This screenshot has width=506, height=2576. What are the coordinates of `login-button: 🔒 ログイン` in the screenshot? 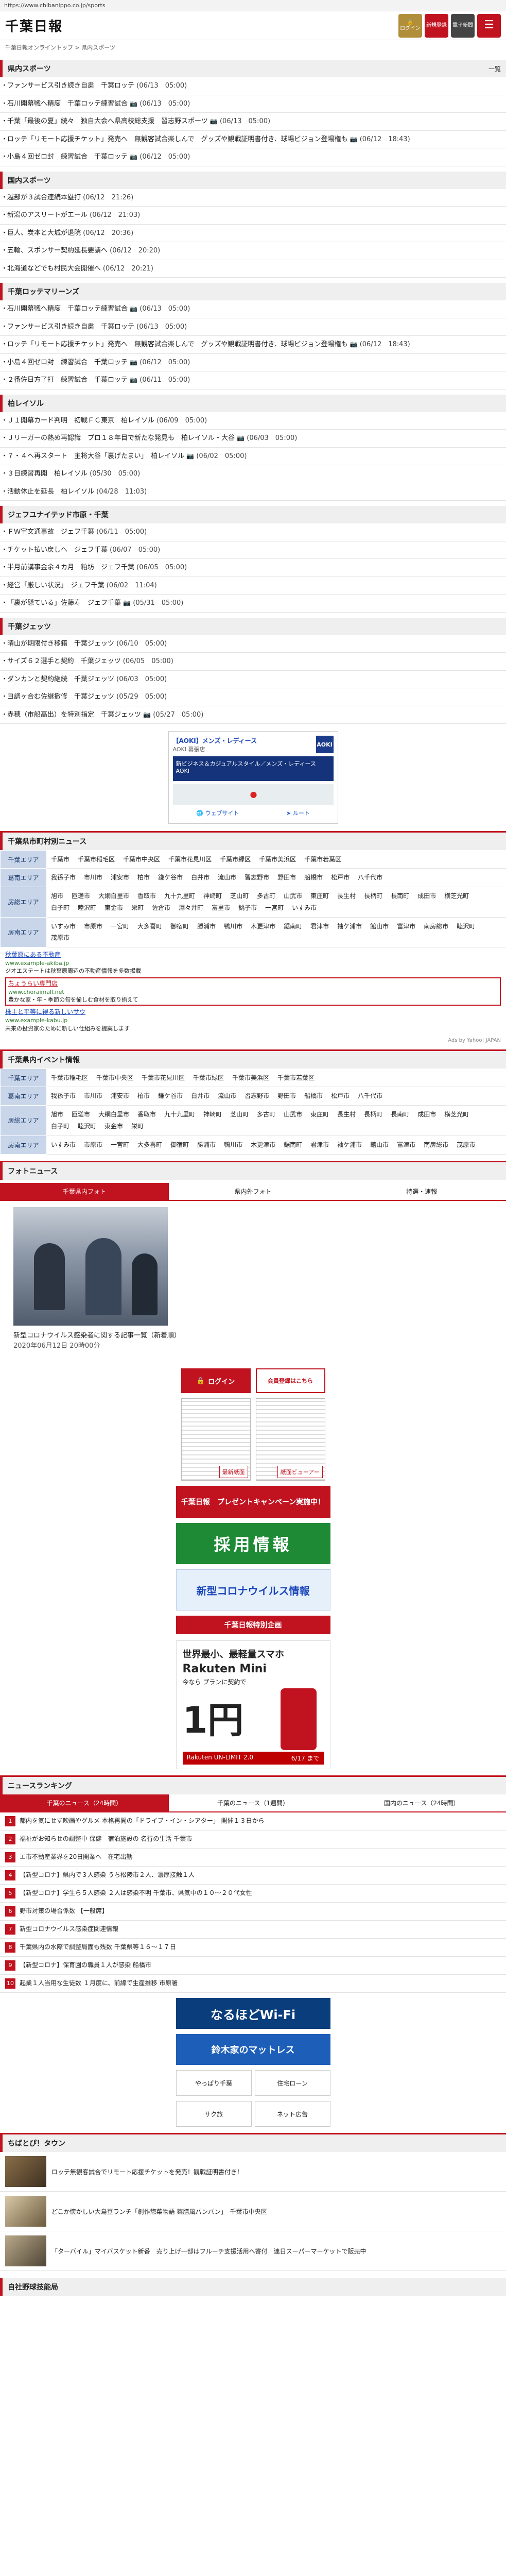 It's located at (410, 25).